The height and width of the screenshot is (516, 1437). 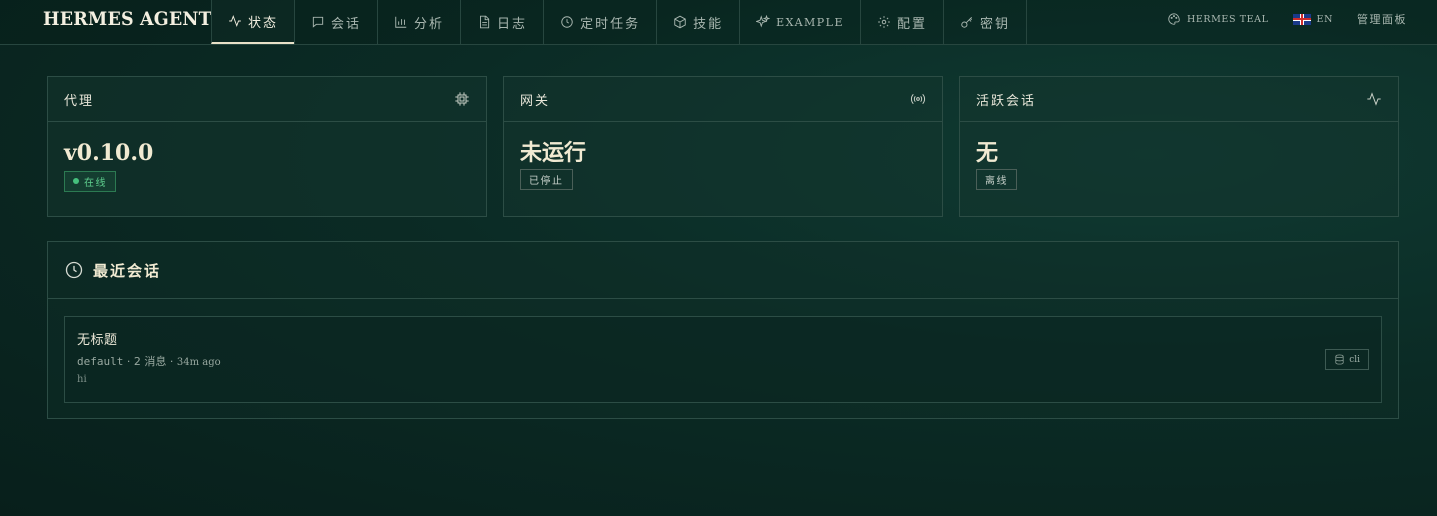 I want to click on theme-switcher: HERMES TEAL, so click(x=1218, y=19).